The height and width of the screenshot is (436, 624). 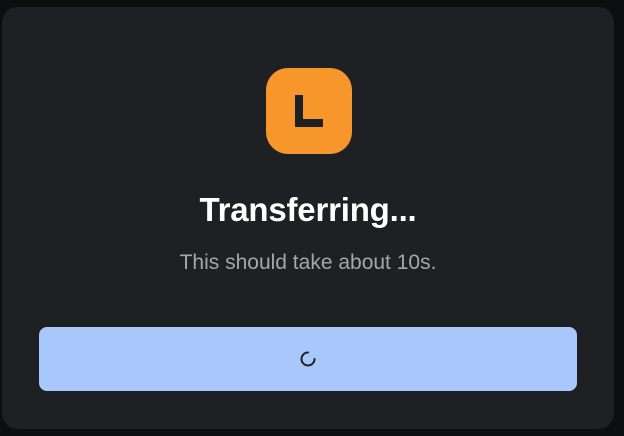 I want to click on dialog-subtitle: This should take about 10s., so click(x=308, y=262).